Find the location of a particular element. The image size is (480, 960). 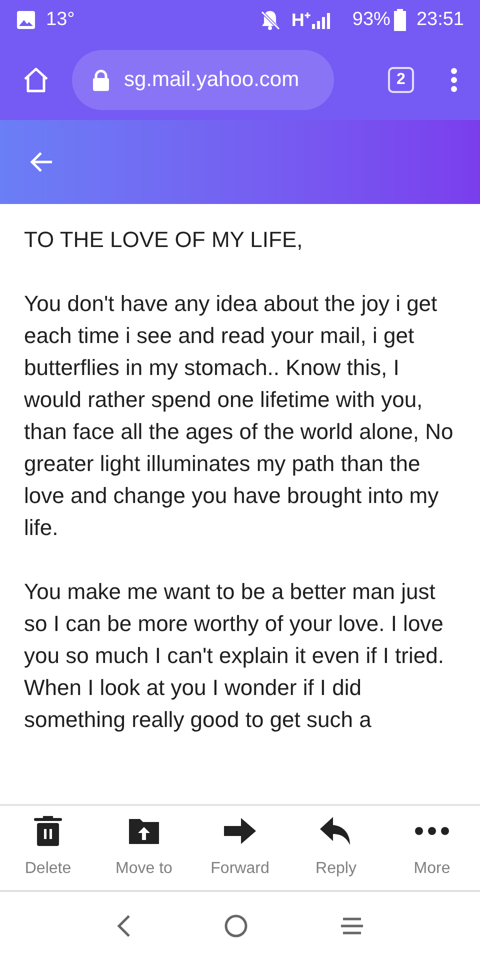

email-greeting: TO THE LOVE OF MY LIFE, is located at coordinates (164, 240).